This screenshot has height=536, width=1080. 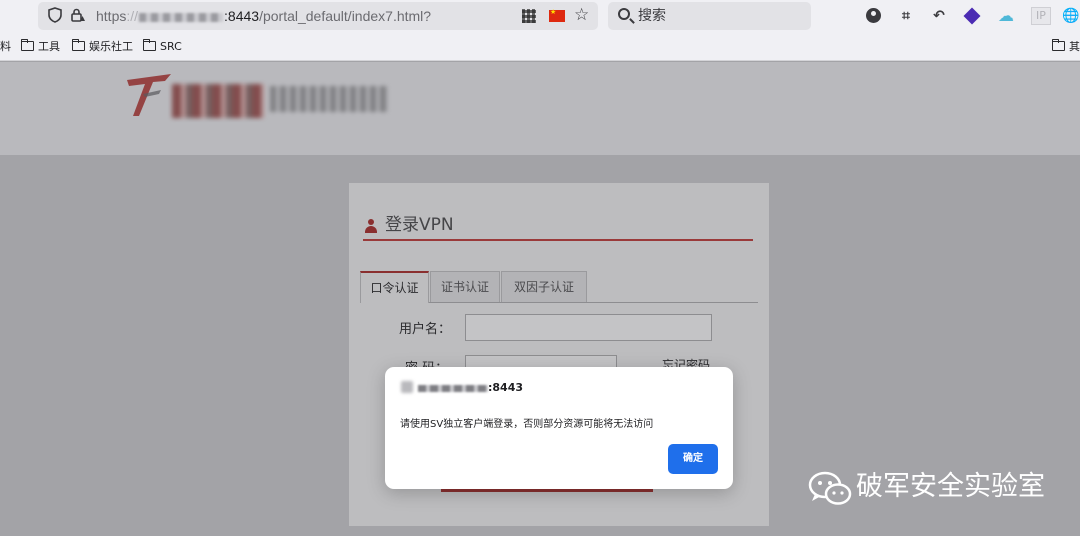 I want to click on cloud-icon: ☁, so click(x=1006, y=16).